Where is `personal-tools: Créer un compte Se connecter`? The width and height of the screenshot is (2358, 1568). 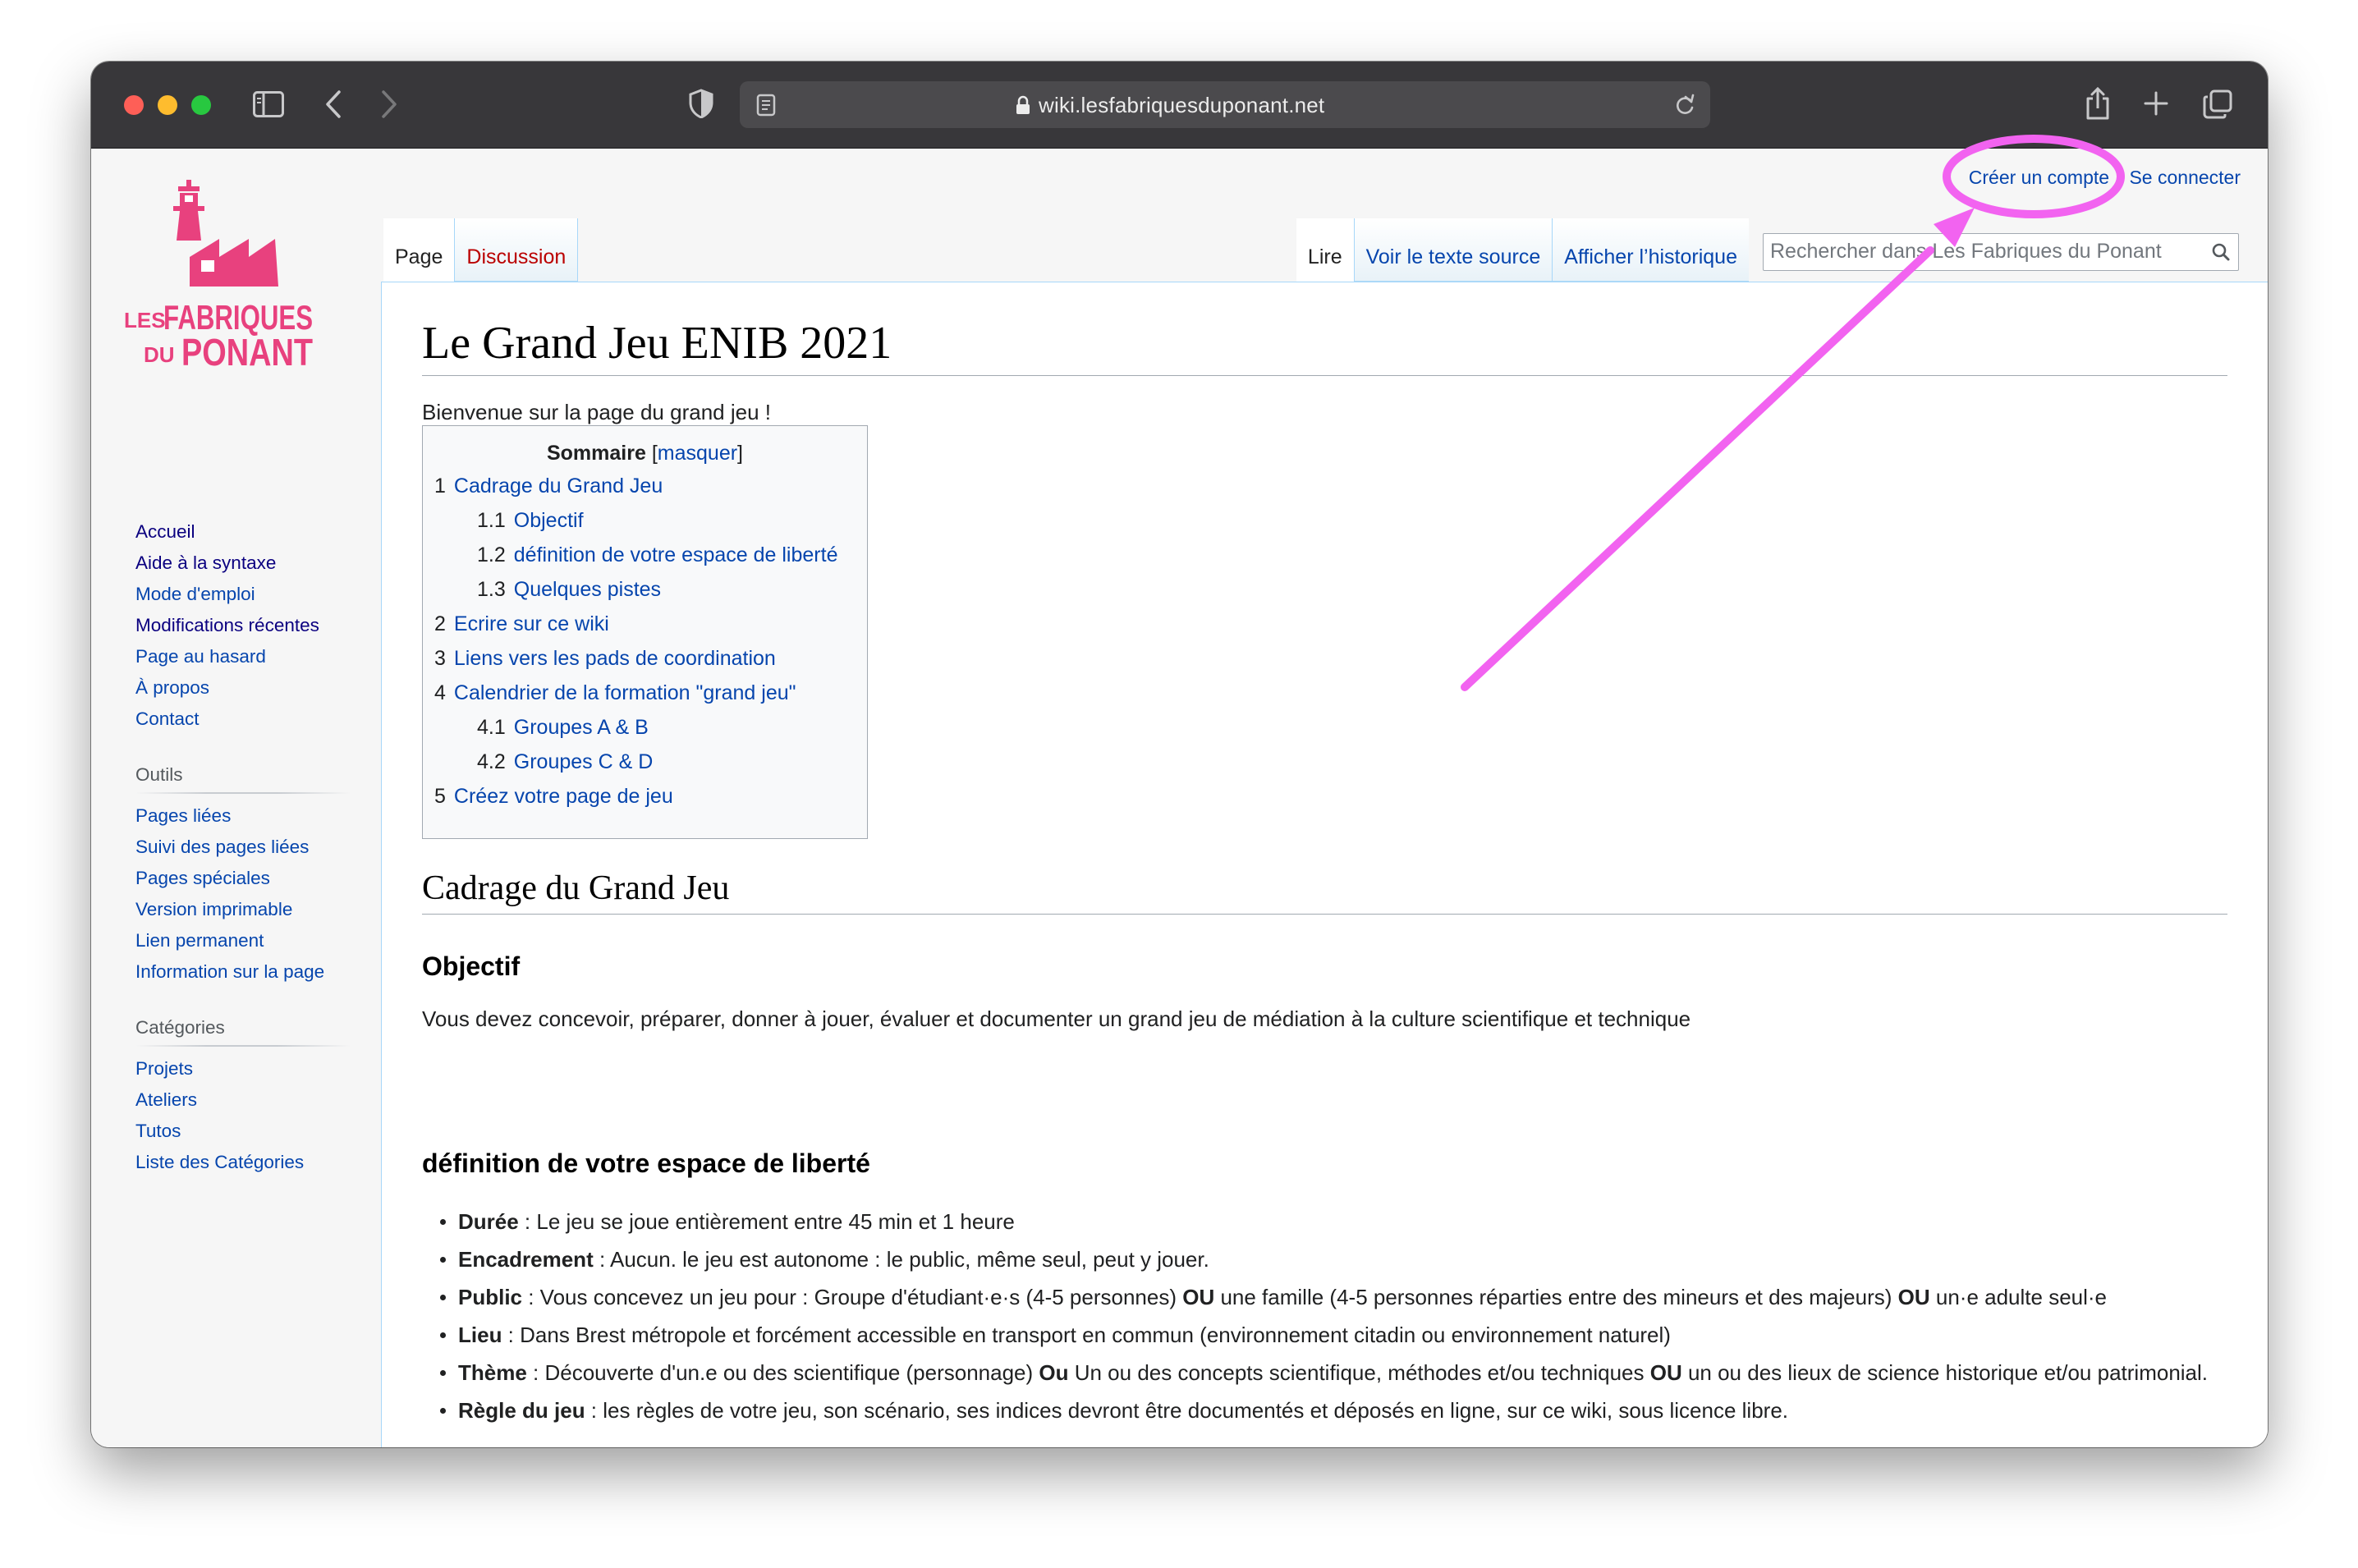
personal-tools: Créer un compte Se connecter is located at coordinates (2097, 178).